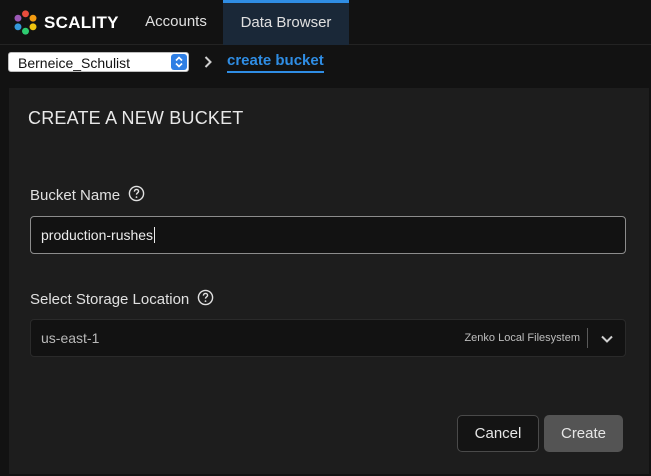 This screenshot has width=651, height=476. What do you see at coordinates (81, 22) in the screenshot?
I see `brand-name: SCALITY` at bounding box center [81, 22].